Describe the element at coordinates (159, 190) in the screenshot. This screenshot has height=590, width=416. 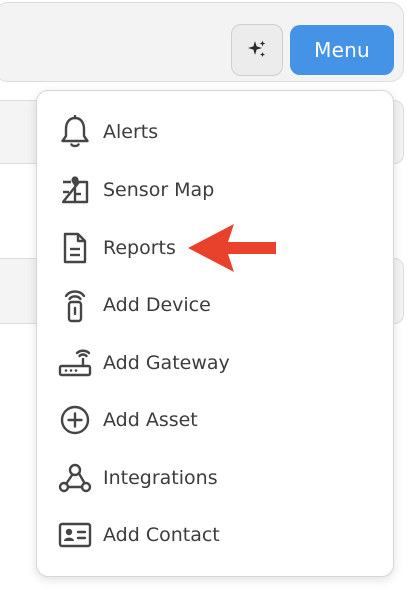
I see `menu-item-label: Sensor Map` at that location.